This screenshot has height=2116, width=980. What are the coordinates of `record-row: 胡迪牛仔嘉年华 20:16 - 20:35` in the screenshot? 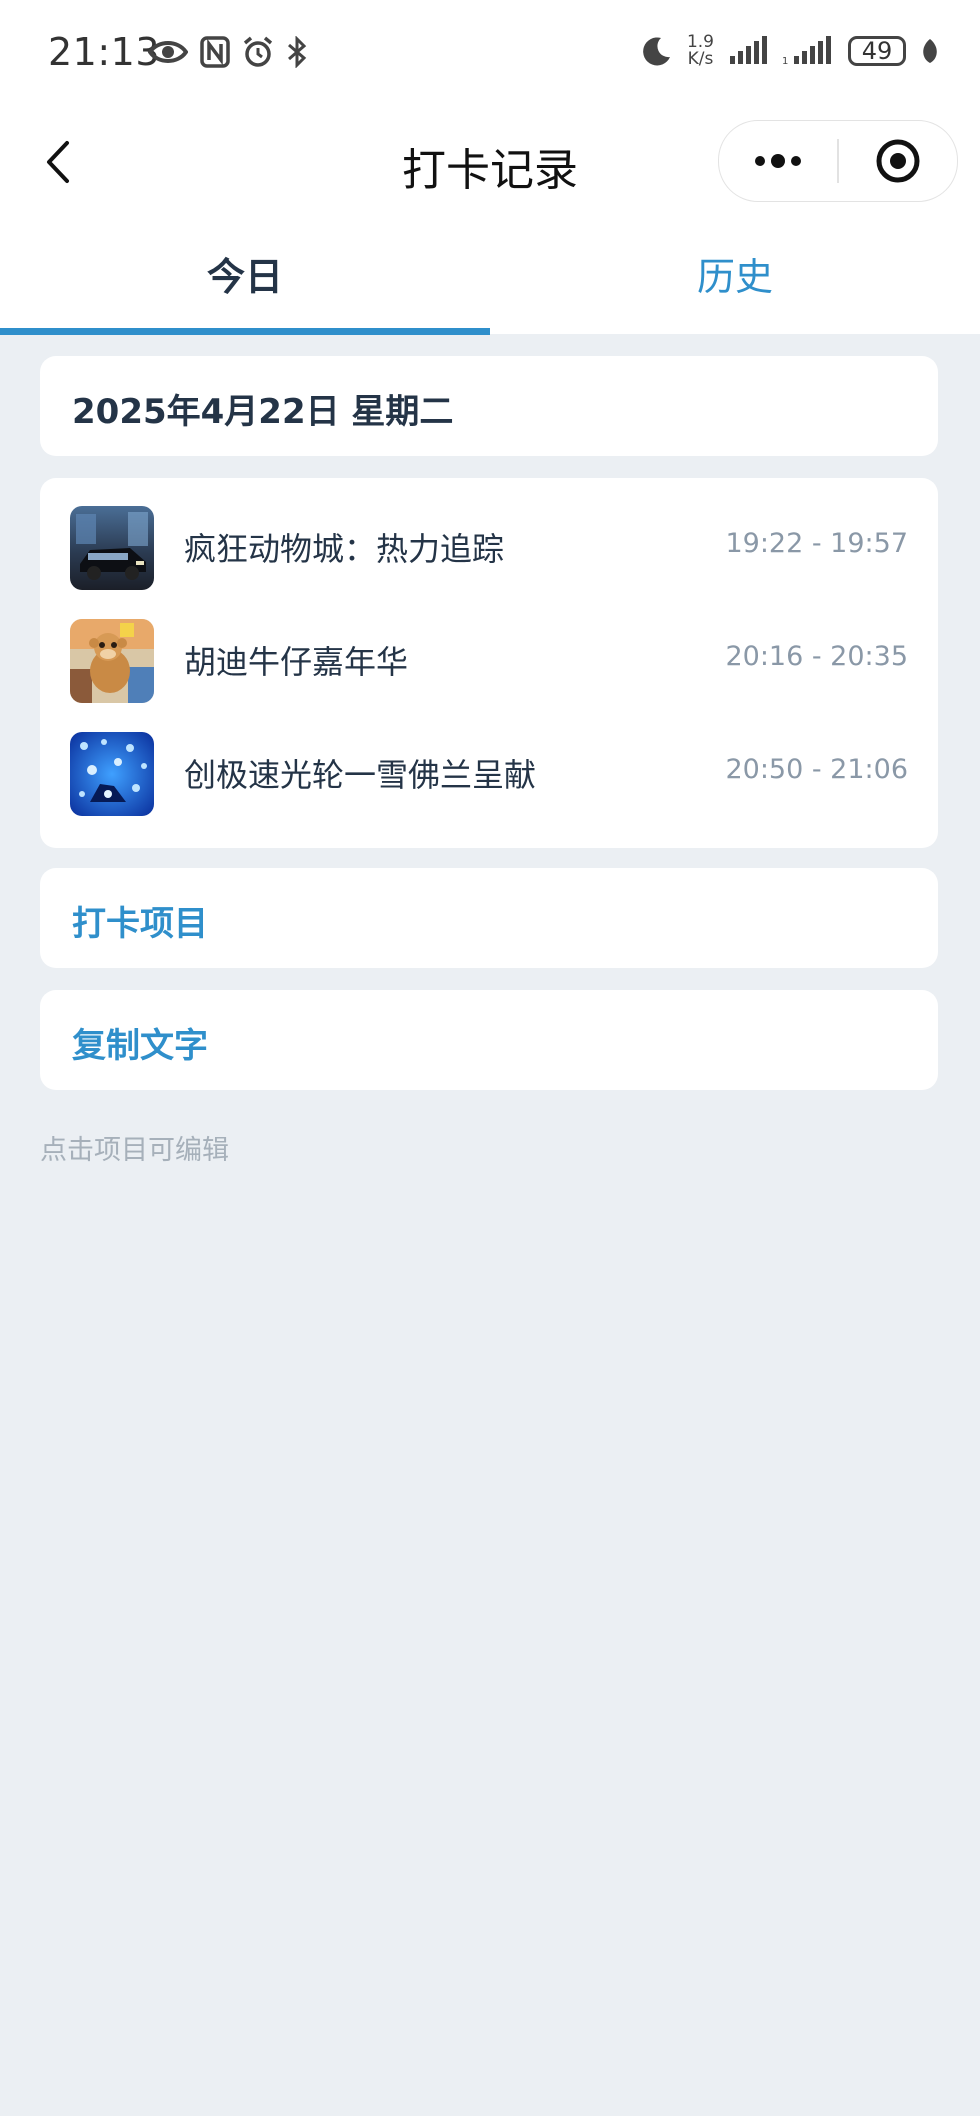 It's located at (489, 647).